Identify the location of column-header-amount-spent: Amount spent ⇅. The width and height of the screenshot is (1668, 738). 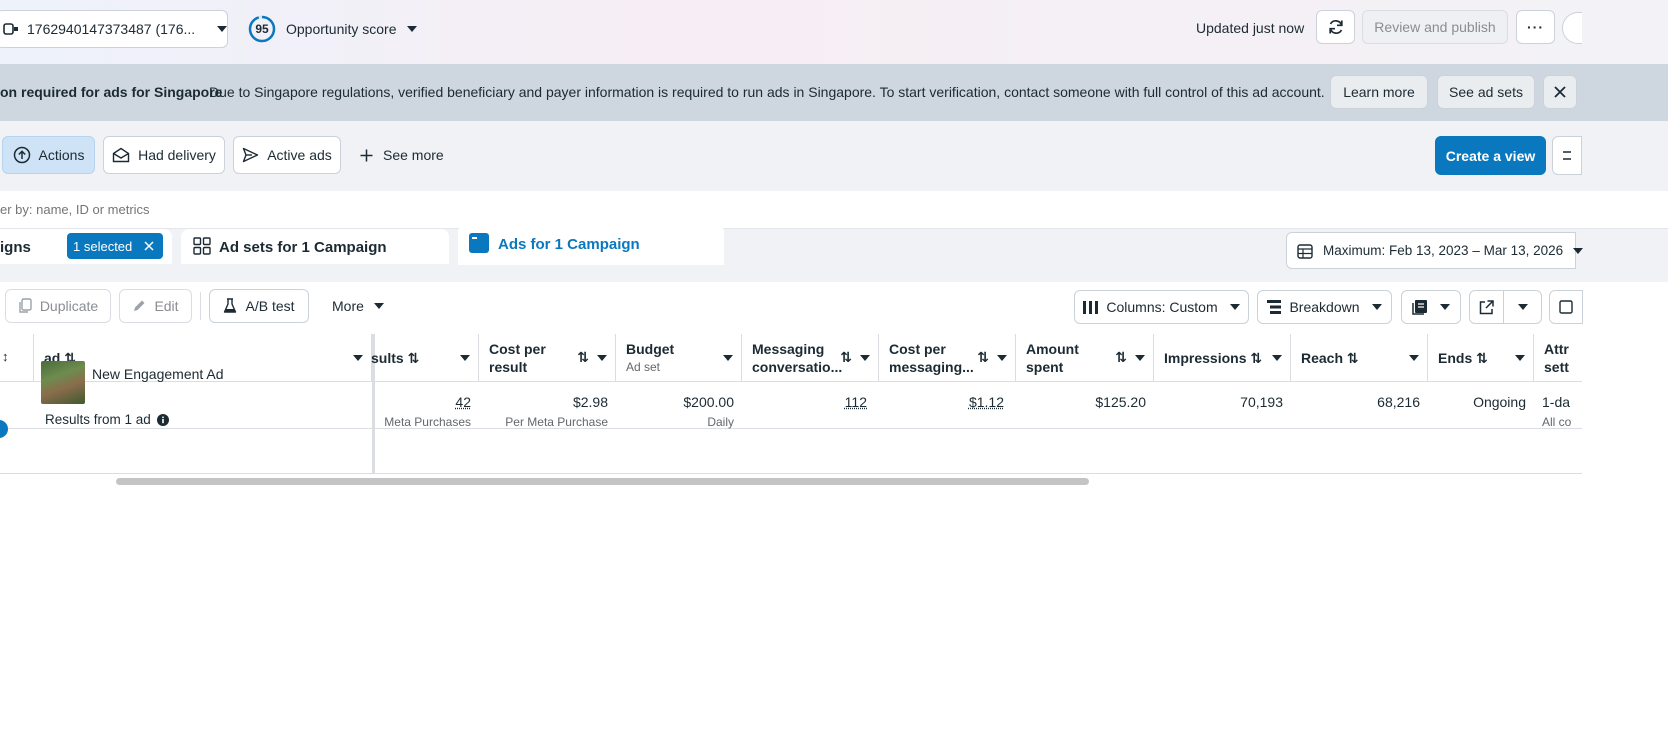
(1085, 358).